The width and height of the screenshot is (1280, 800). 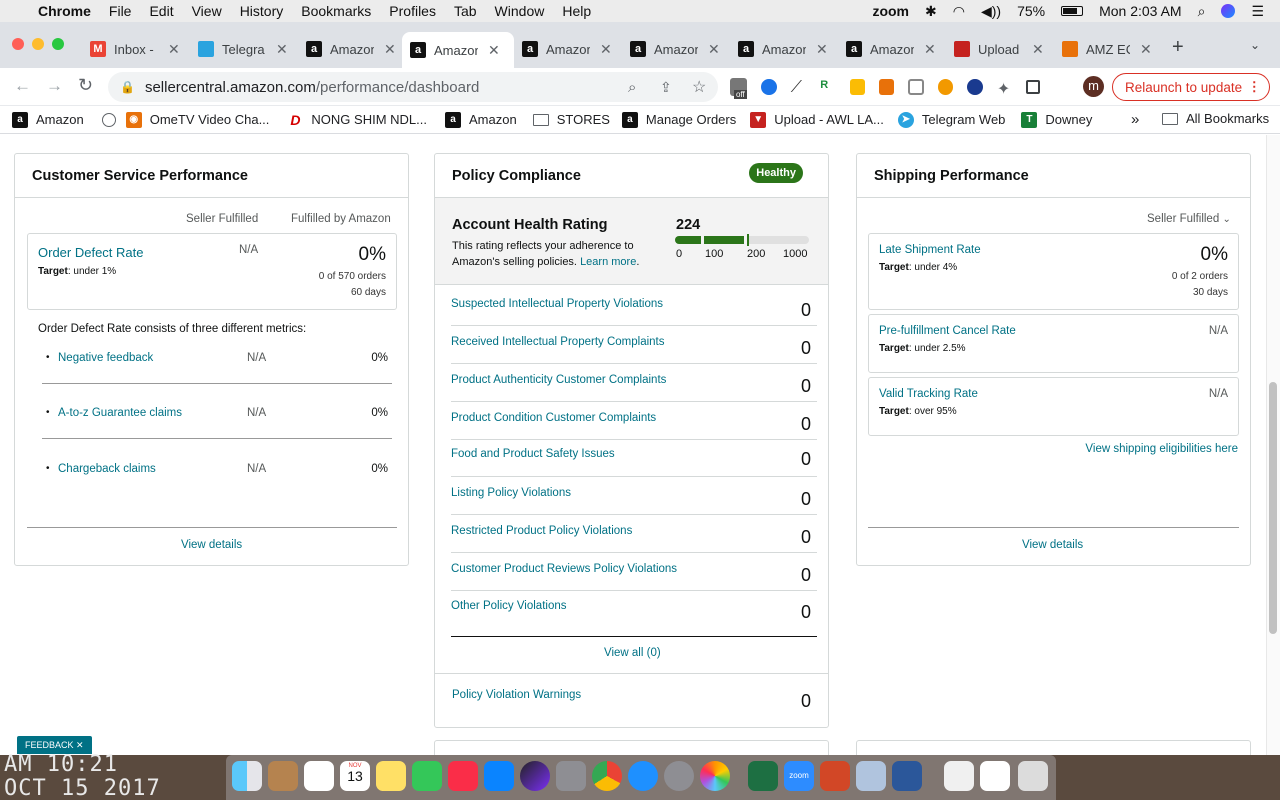 What do you see at coordinates (951, 119) in the screenshot?
I see `bookmark-telegram-web: ➤ Telegram Web` at bounding box center [951, 119].